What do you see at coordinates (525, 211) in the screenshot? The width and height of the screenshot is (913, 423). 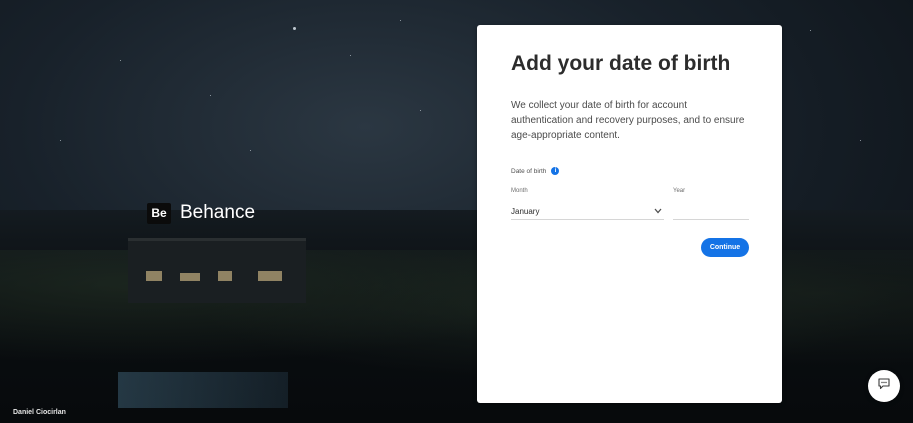 I see `month-value: January` at bounding box center [525, 211].